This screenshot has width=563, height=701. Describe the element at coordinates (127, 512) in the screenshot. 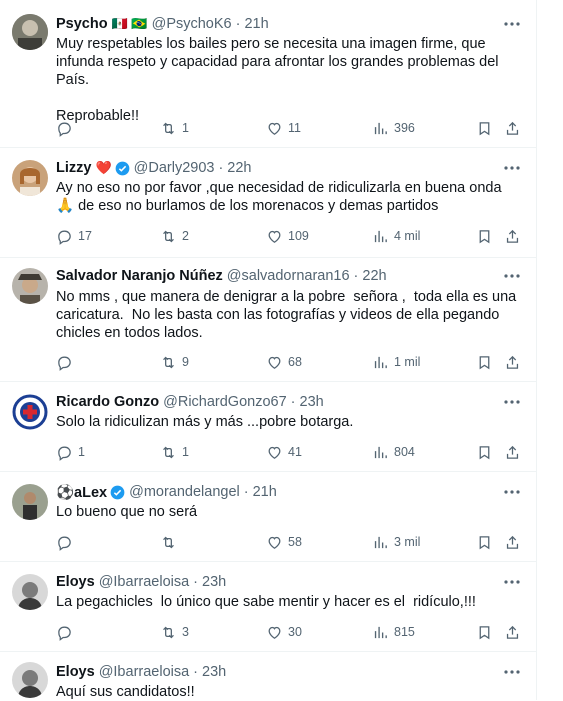

I see `tweet-text: Lo bueno que no será` at that location.